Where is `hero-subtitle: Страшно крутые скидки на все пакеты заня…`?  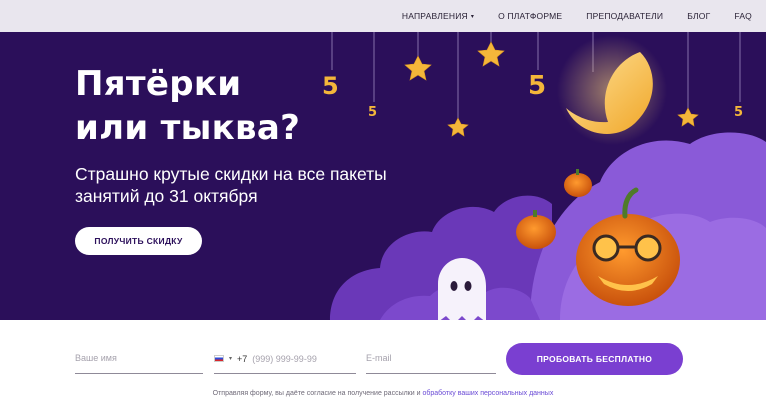
hero-subtitle: Страшно крутые скидки на все пакеты заня… is located at coordinates (240, 185).